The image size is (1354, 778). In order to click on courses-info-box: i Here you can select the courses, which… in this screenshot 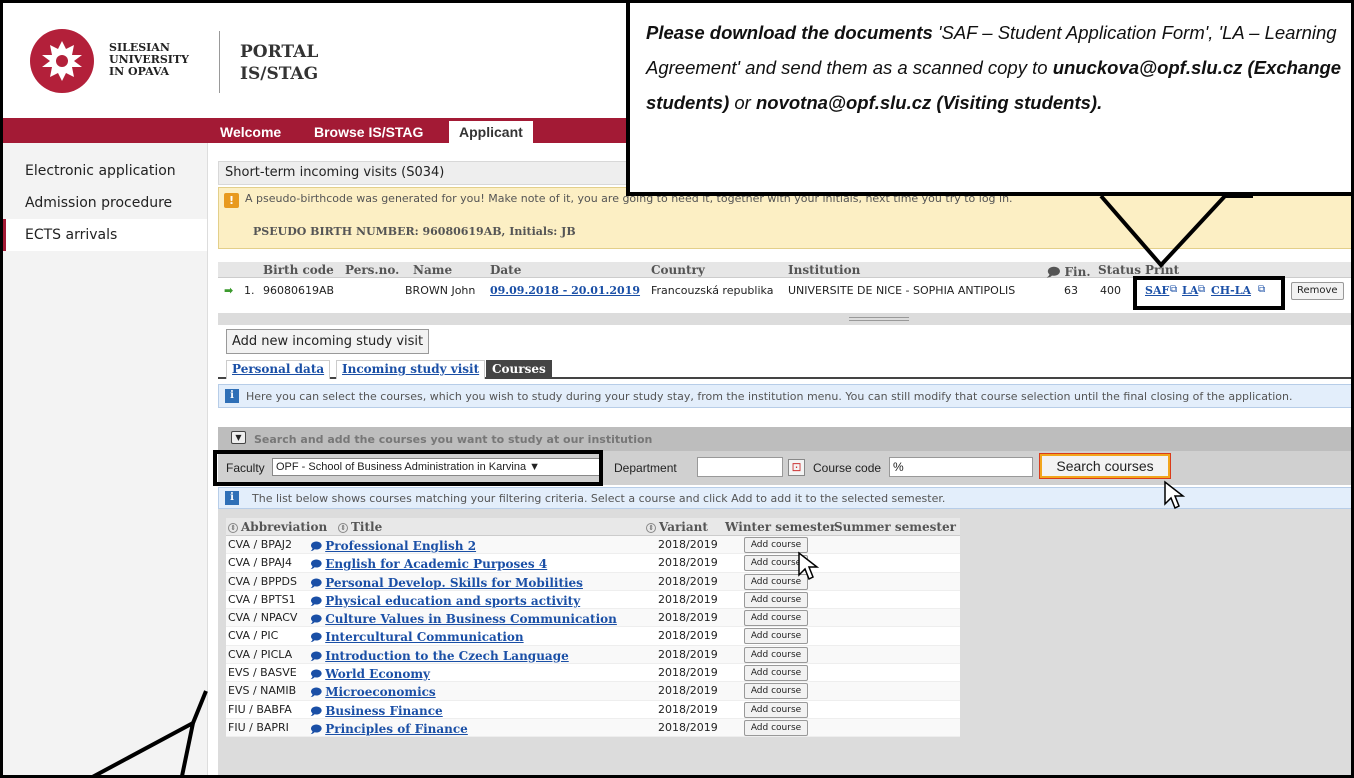, I will do `click(784, 396)`.